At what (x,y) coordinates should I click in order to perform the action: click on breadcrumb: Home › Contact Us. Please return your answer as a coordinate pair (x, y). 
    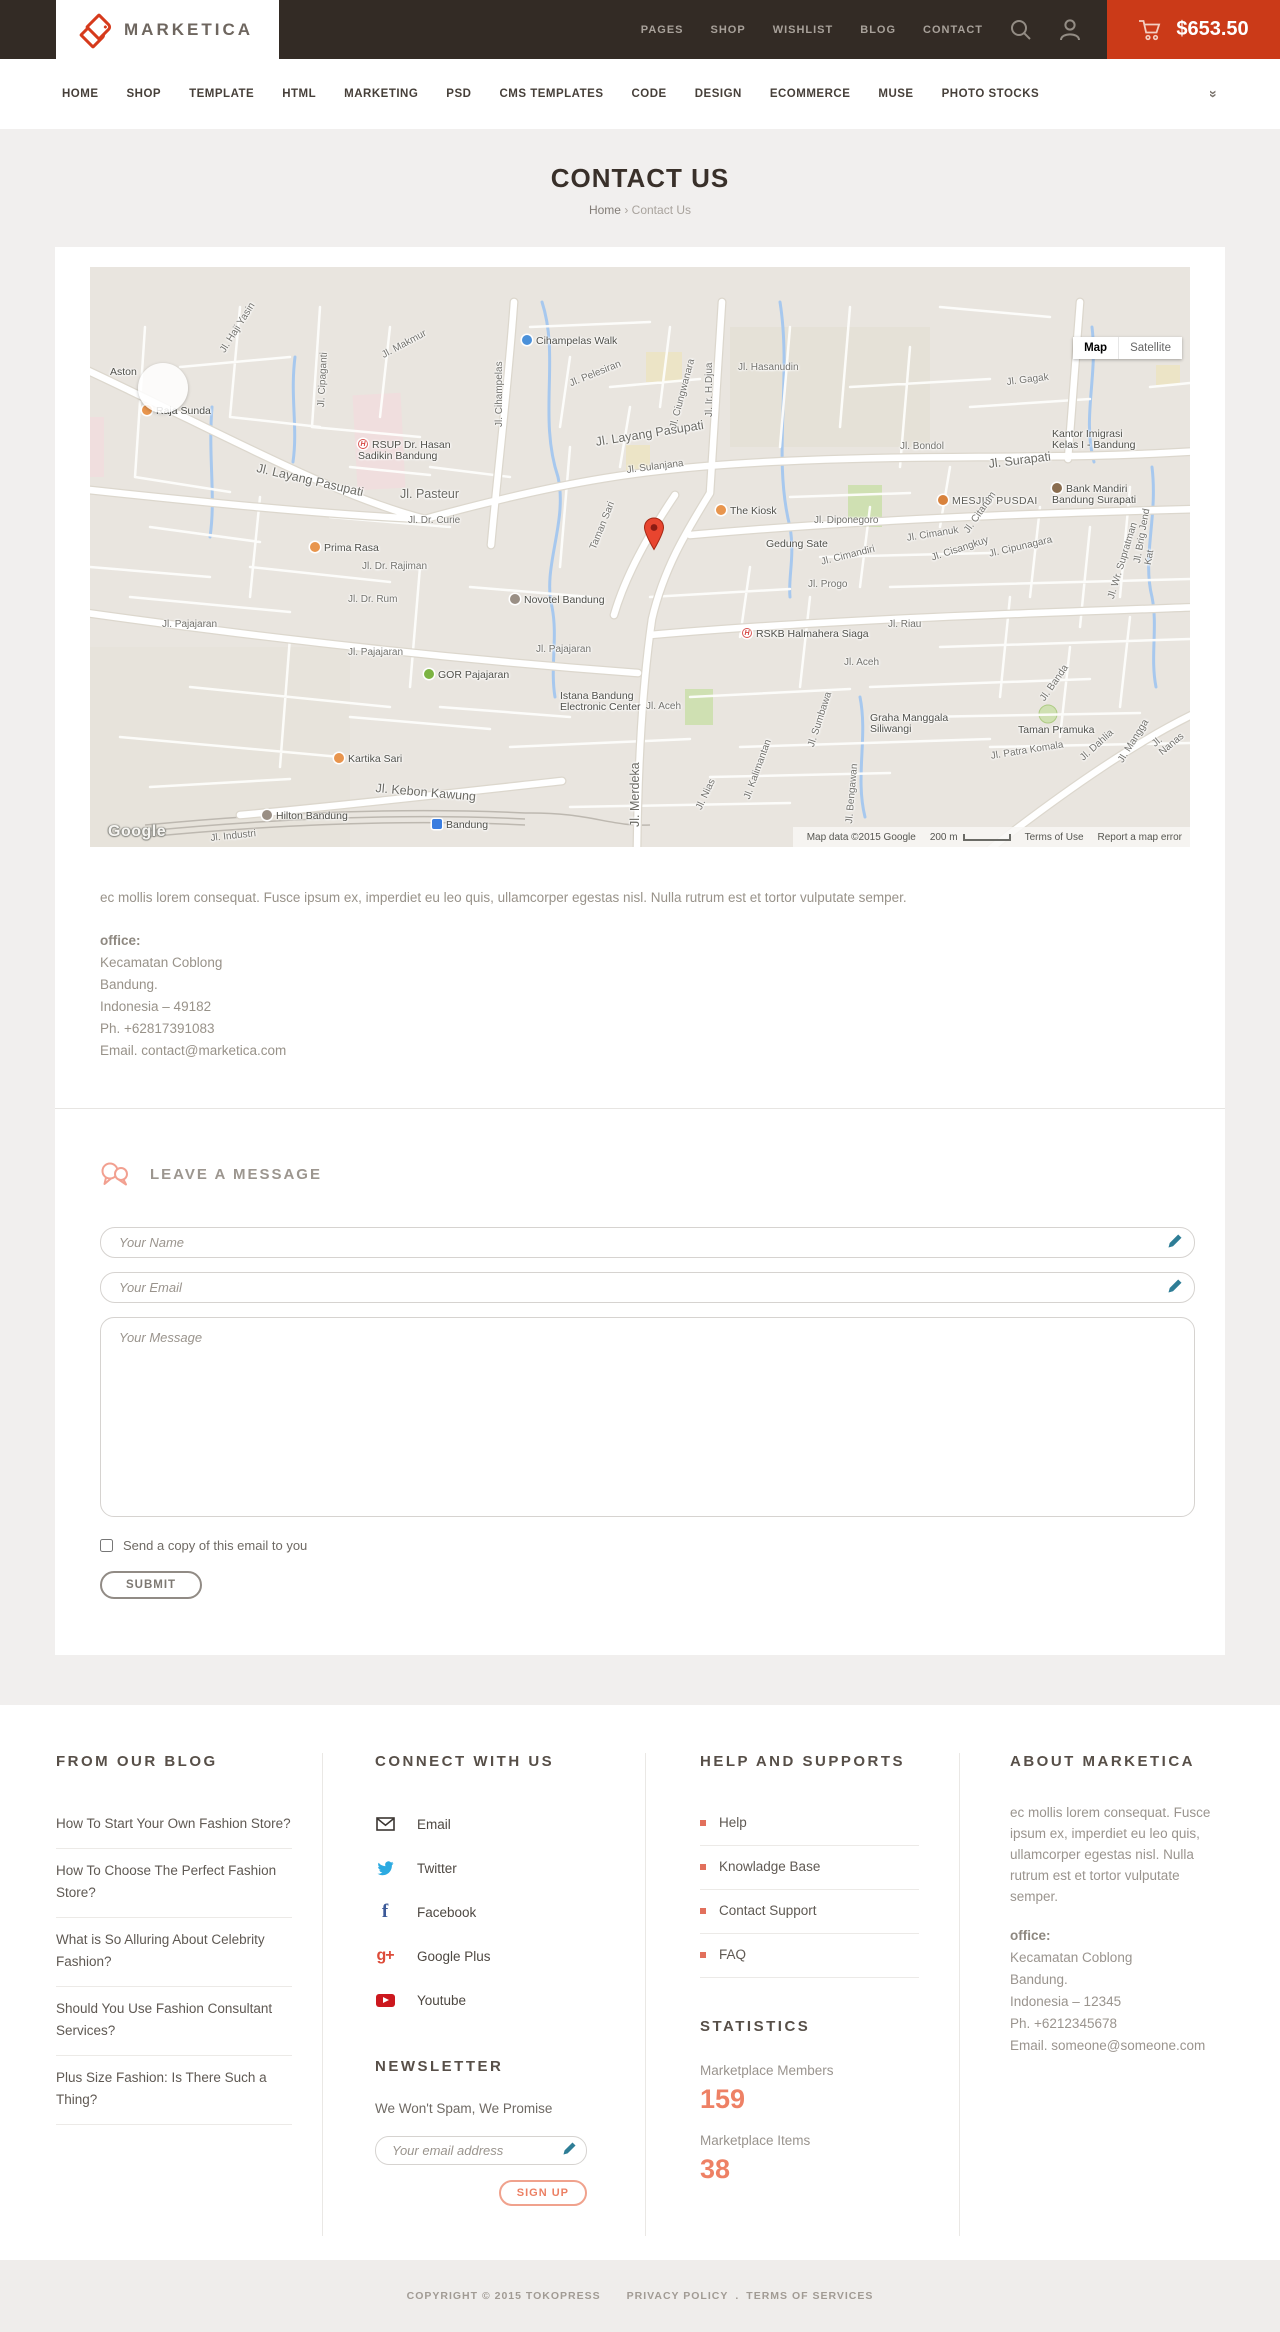
    Looking at the image, I should click on (640, 210).